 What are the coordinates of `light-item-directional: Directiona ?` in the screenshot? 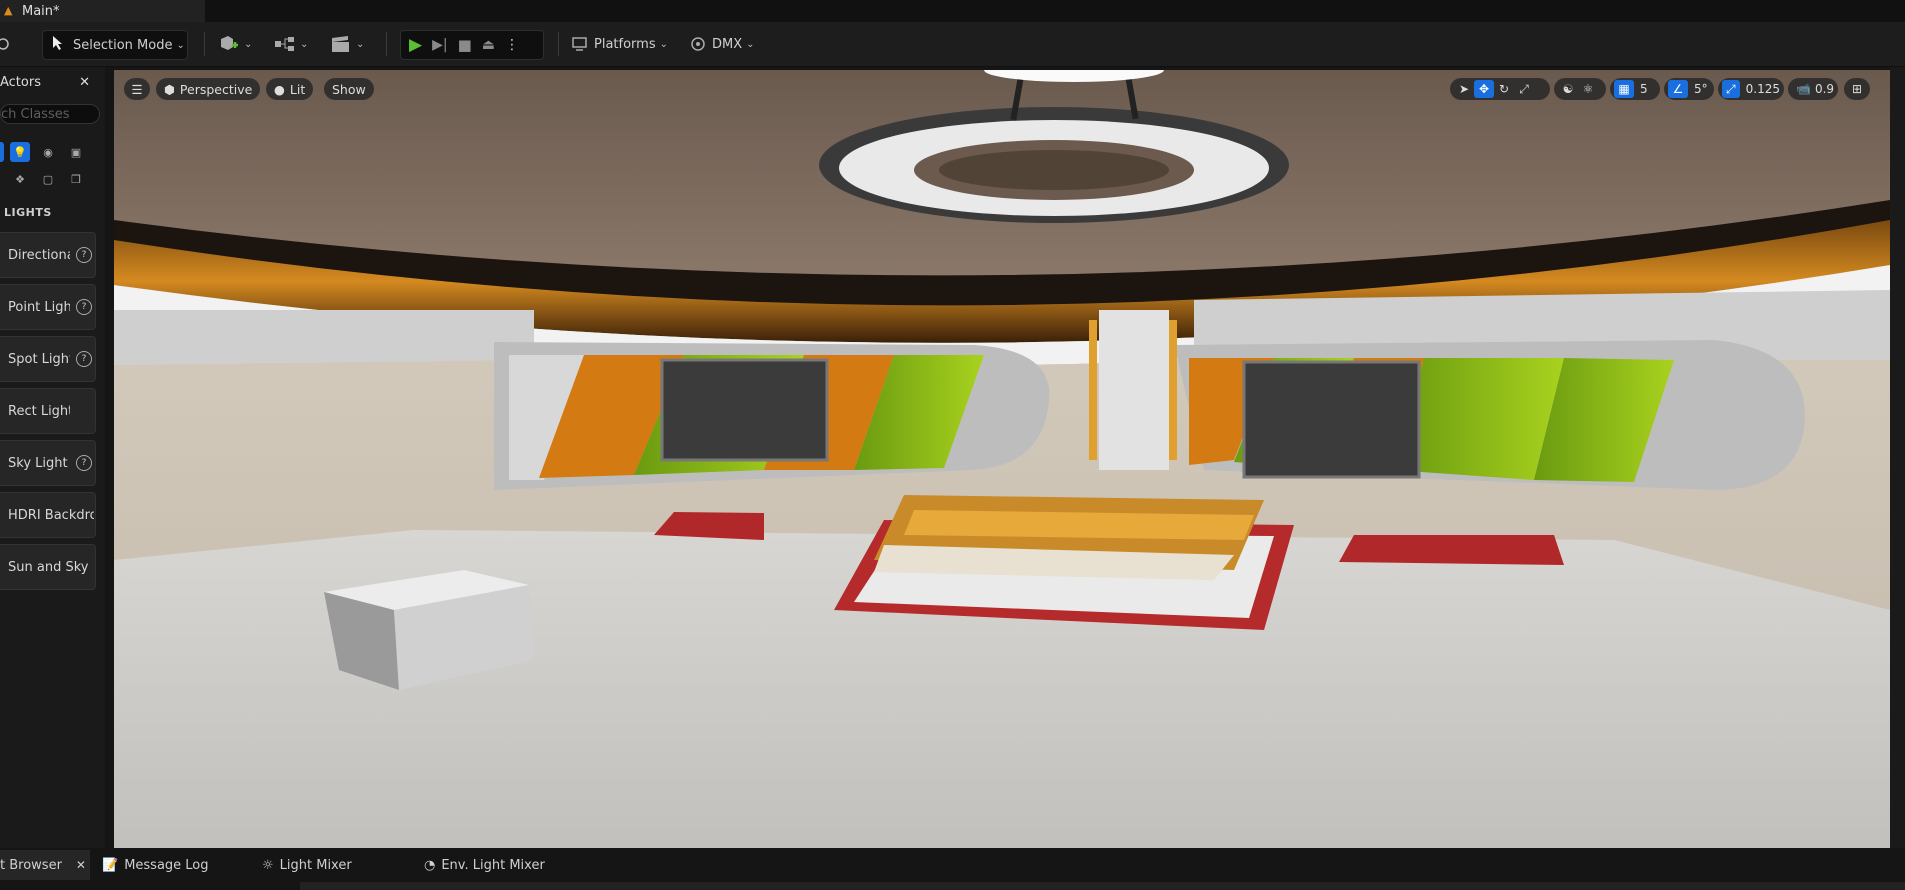 It's located at (48, 255).